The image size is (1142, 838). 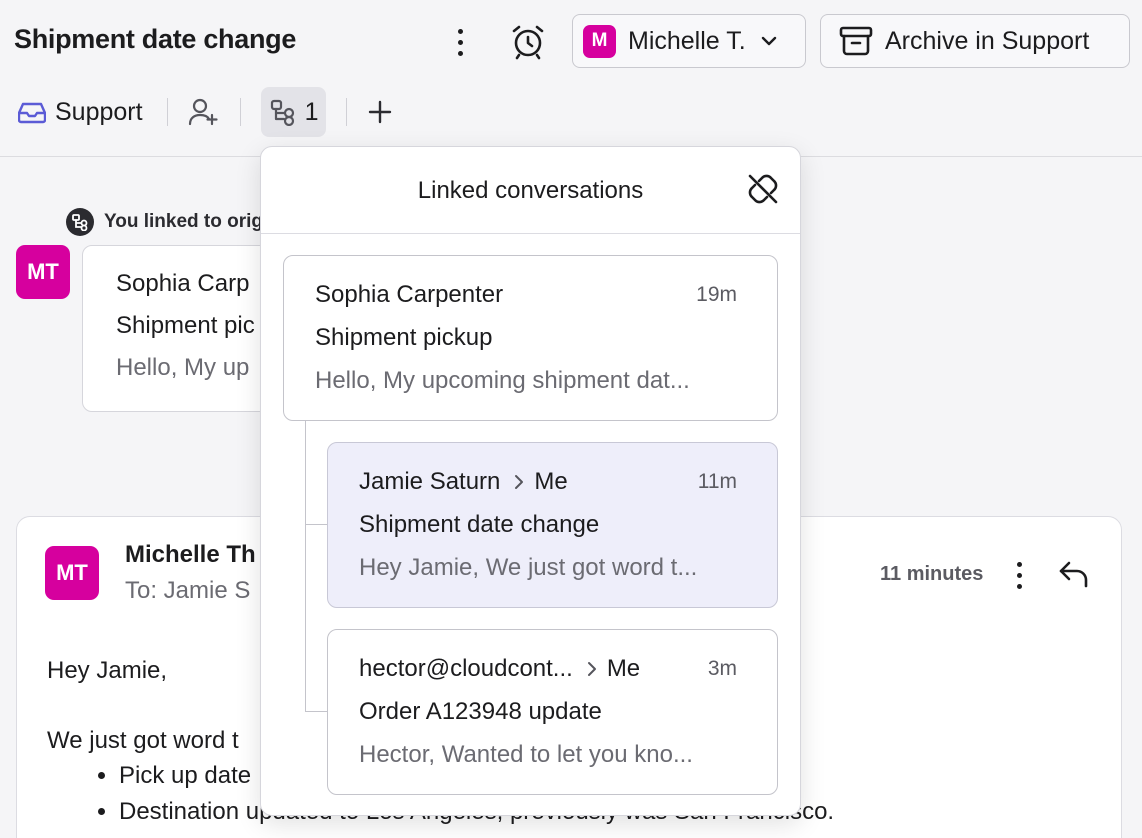 I want to click on conversation-time: 3m, so click(x=722, y=668).